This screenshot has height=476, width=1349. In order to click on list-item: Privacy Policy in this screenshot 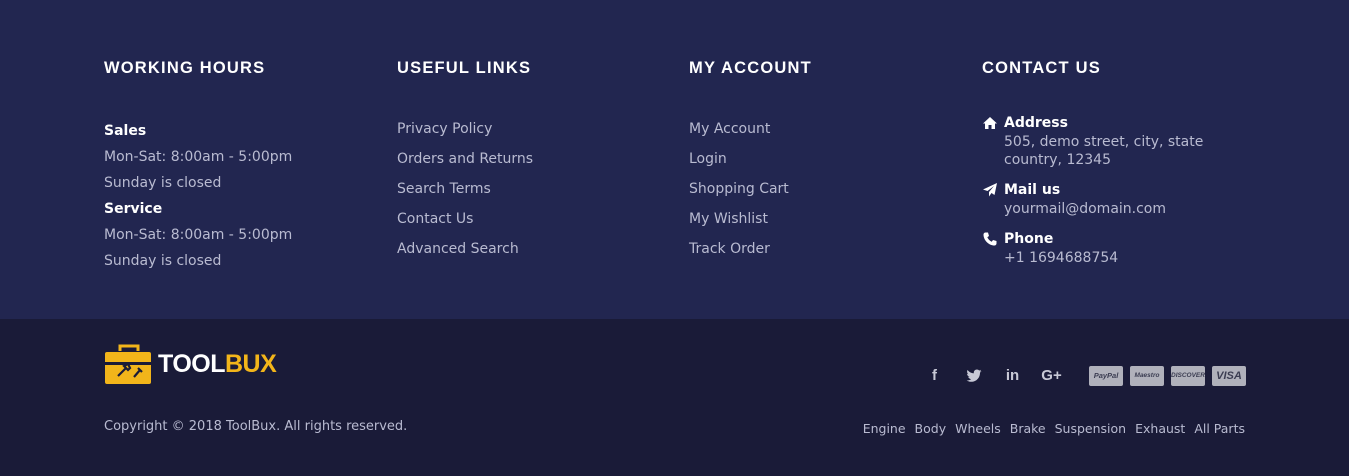, I will do `click(465, 133)`.